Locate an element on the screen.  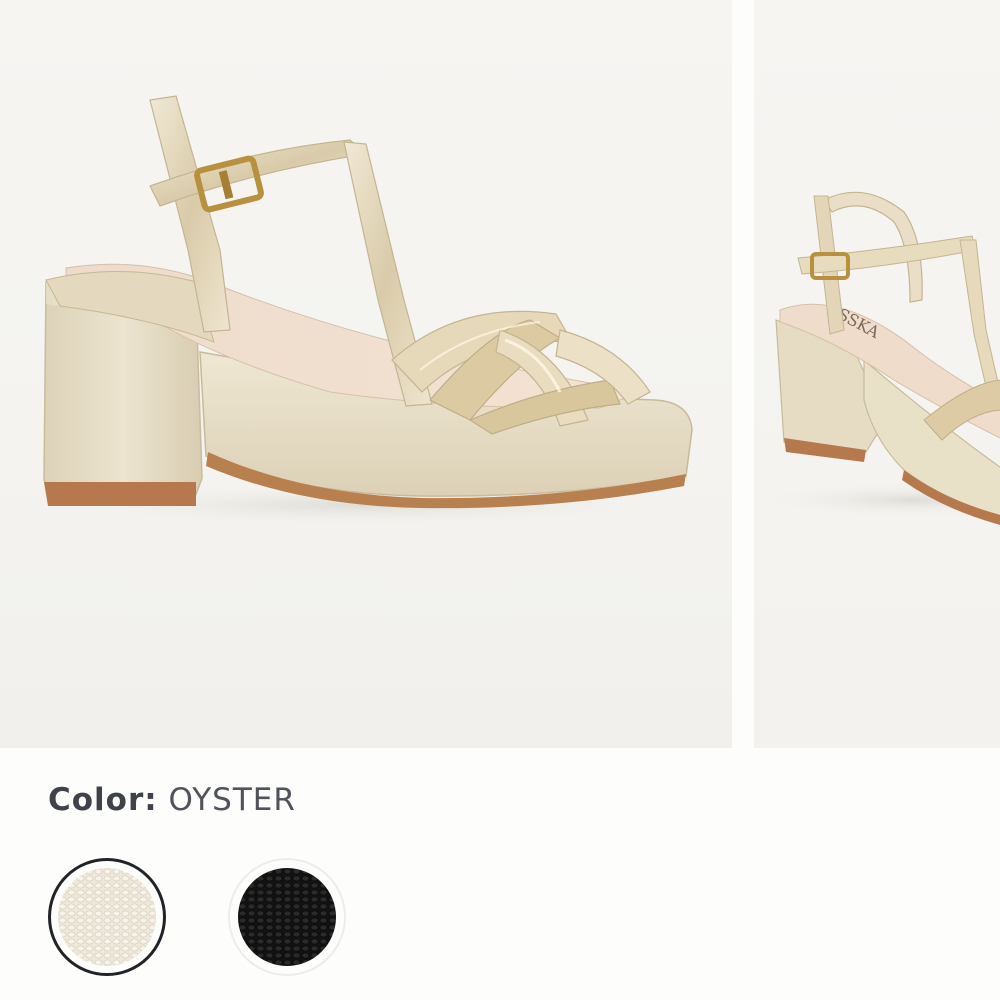
swatch-black-texture is located at coordinates (287, 917).